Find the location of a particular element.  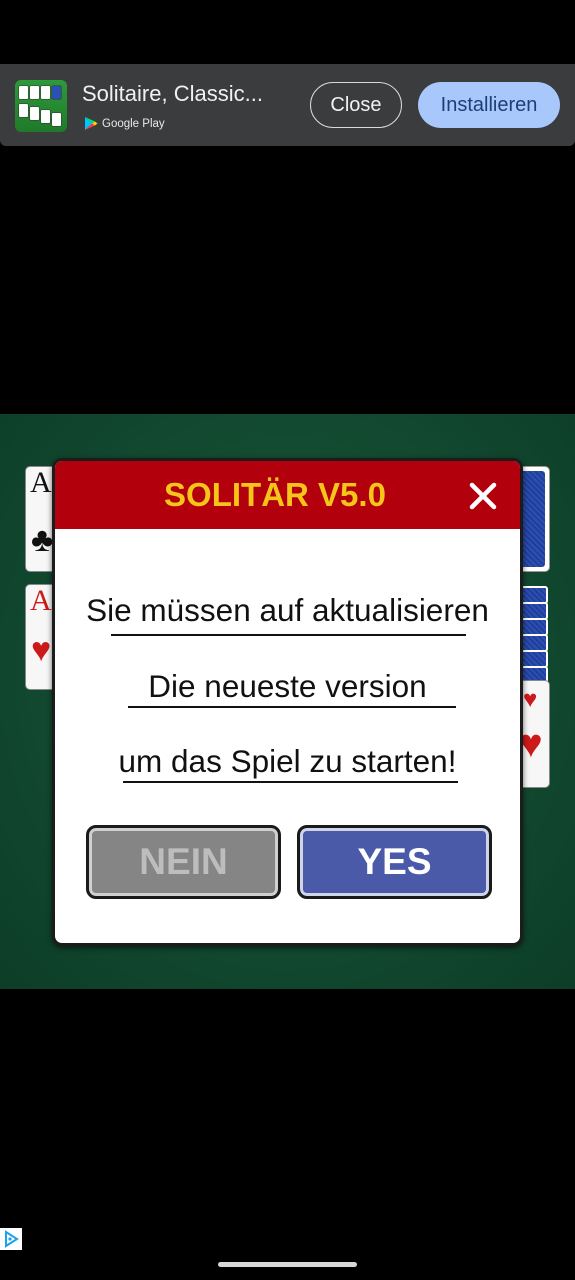

message-line-2: Die neueste version is located at coordinates (287, 686).